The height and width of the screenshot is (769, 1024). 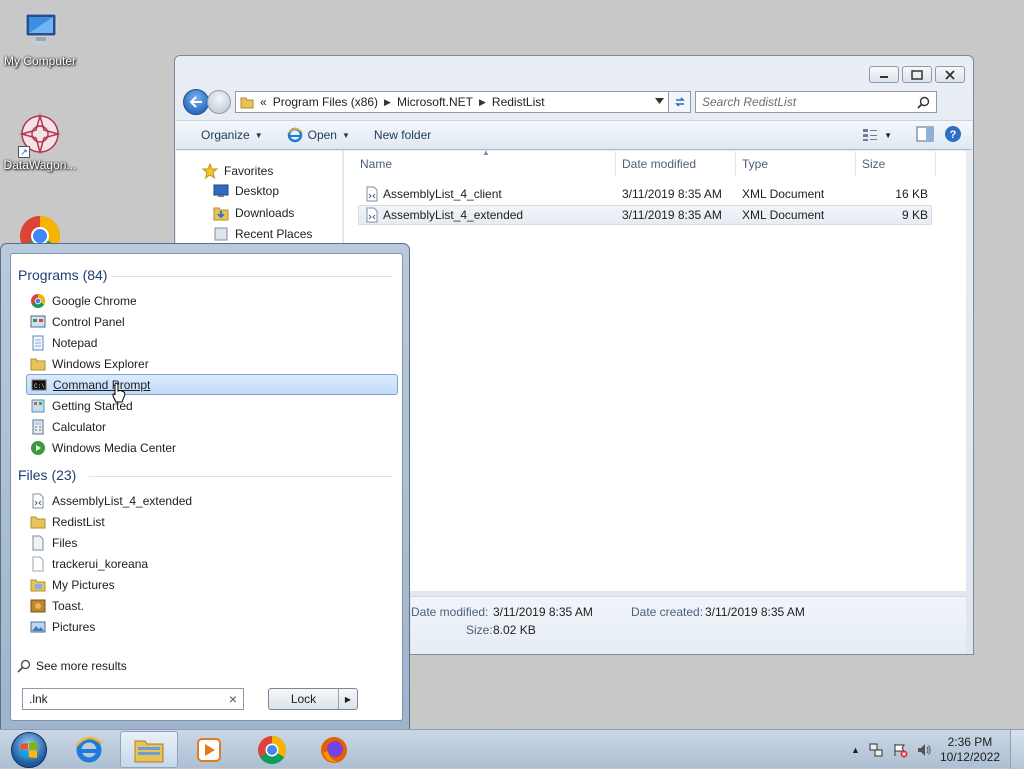 What do you see at coordinates (47, 475) in the screenshot?
I see `files-group-title: Files (23)` at bounding box center [47, 475].